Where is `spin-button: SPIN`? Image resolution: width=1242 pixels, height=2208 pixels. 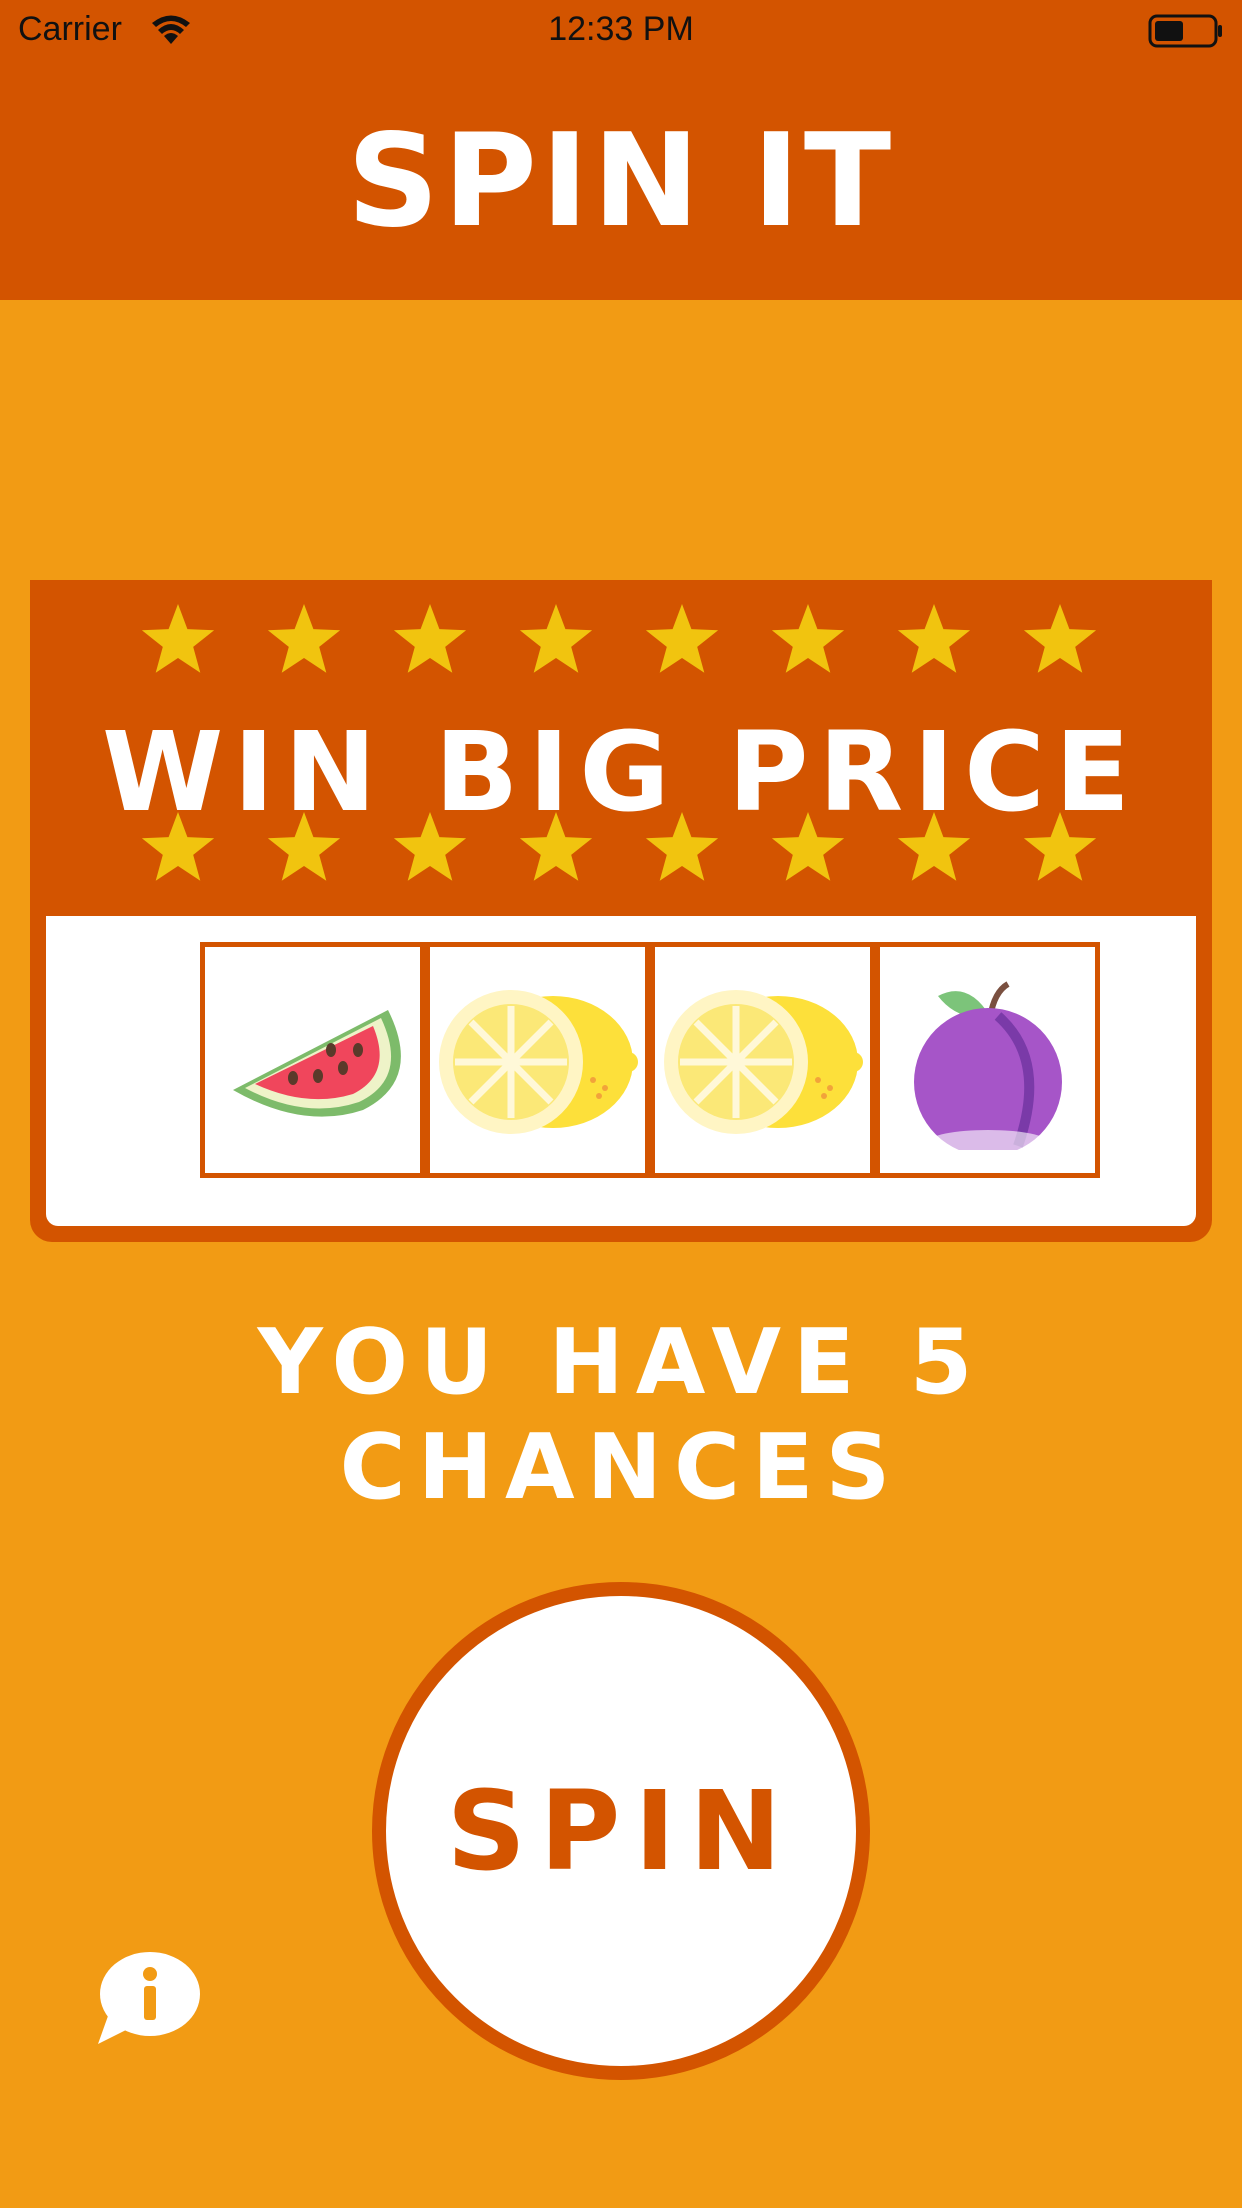 spin-button: SPIN is located at coordinates (621, 1831).